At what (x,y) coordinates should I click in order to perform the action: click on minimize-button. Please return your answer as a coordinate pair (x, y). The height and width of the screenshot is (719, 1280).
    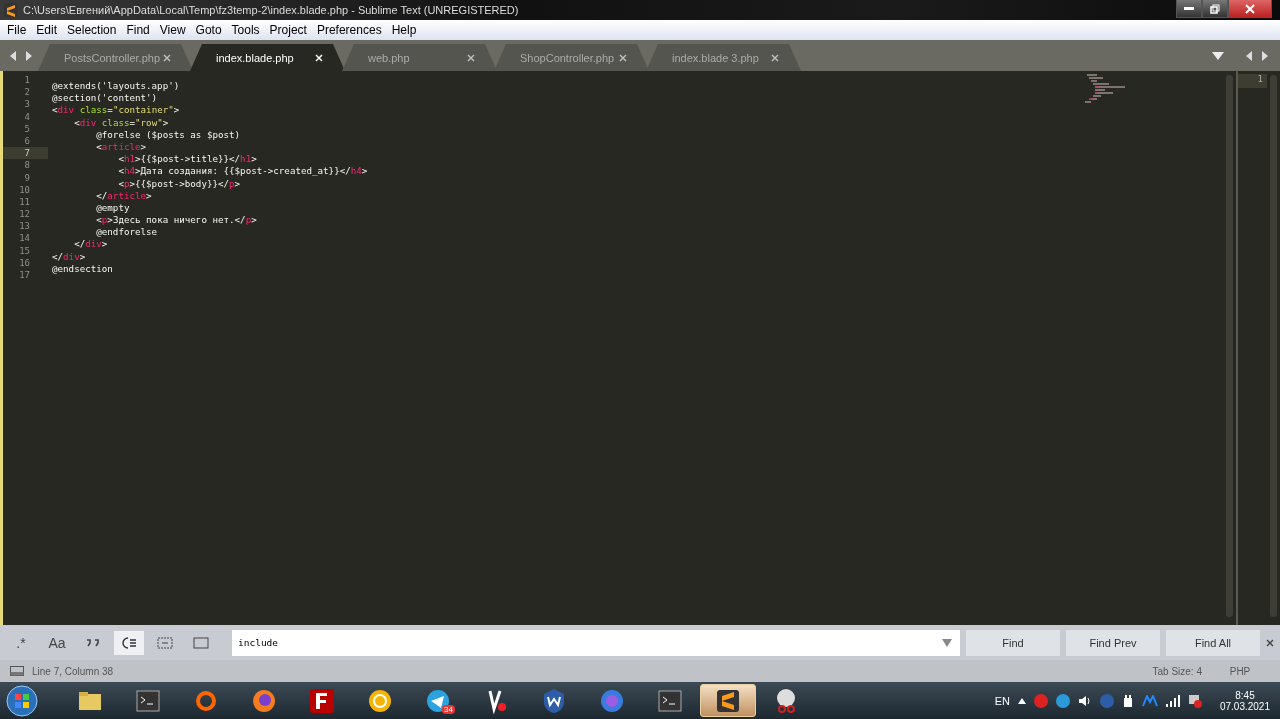
    Looking at the image, I should click on (1189, 9).